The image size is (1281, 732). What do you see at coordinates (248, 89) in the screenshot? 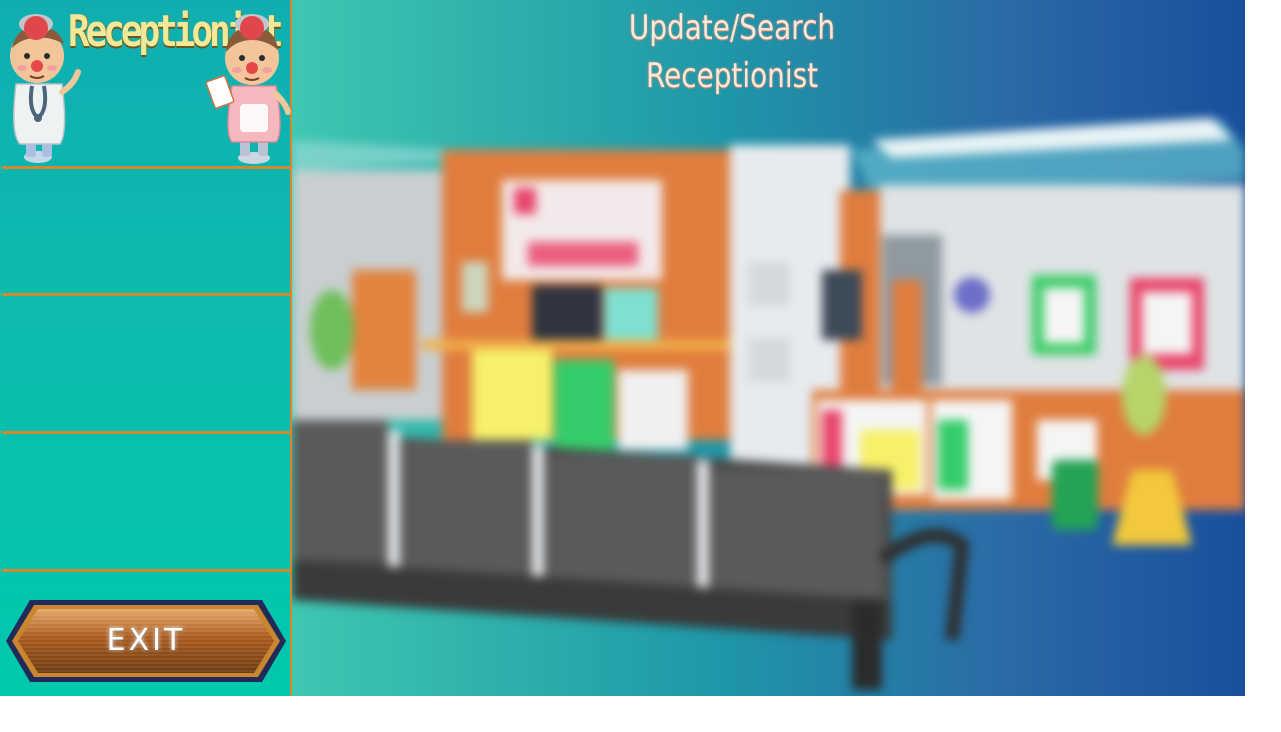
I see `nurse-character-icon` at bounding box center [248, 89].